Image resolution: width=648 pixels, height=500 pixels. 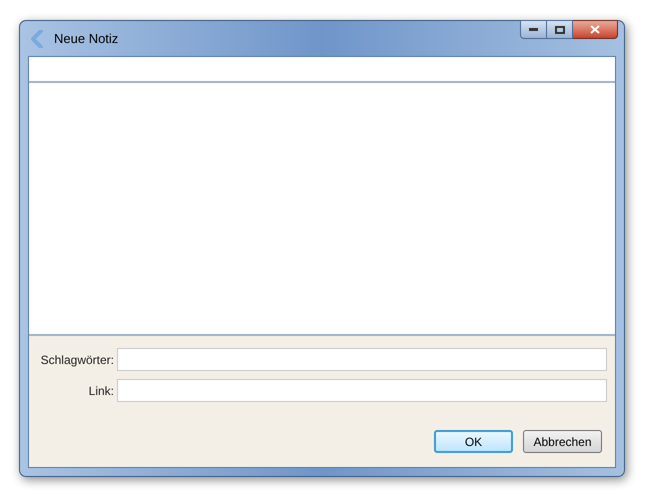 I want to click on maximize-icon, so click(x=559, y=30).